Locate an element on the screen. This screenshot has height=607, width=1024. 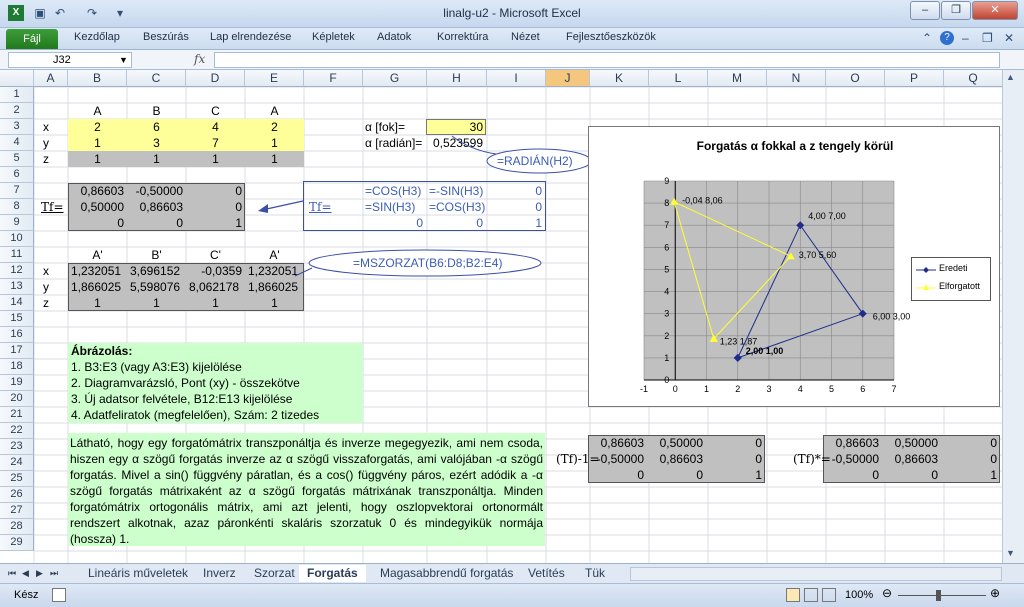
cell-B5: 1 is located at coordinates (97, 159).